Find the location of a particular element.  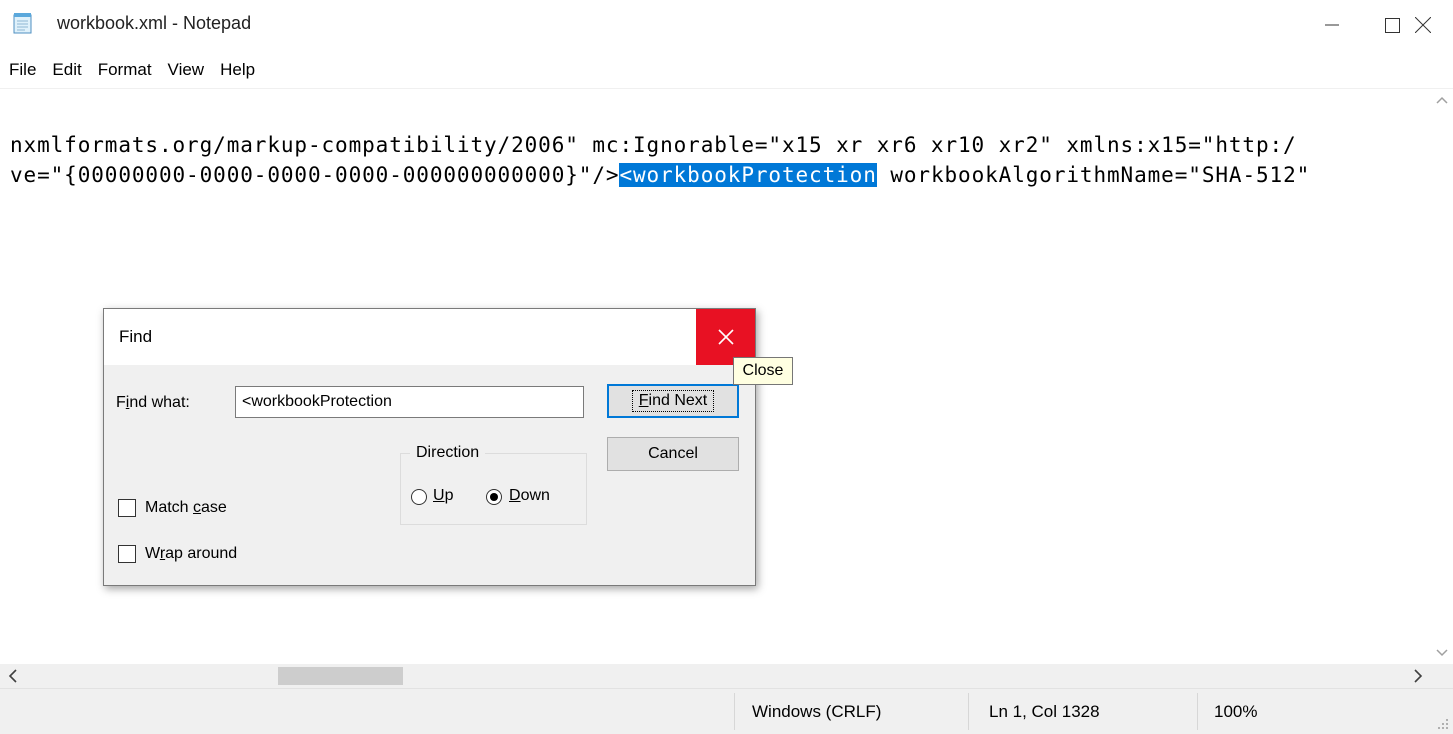

menu-format: Format is located at coordinates (125, 70).